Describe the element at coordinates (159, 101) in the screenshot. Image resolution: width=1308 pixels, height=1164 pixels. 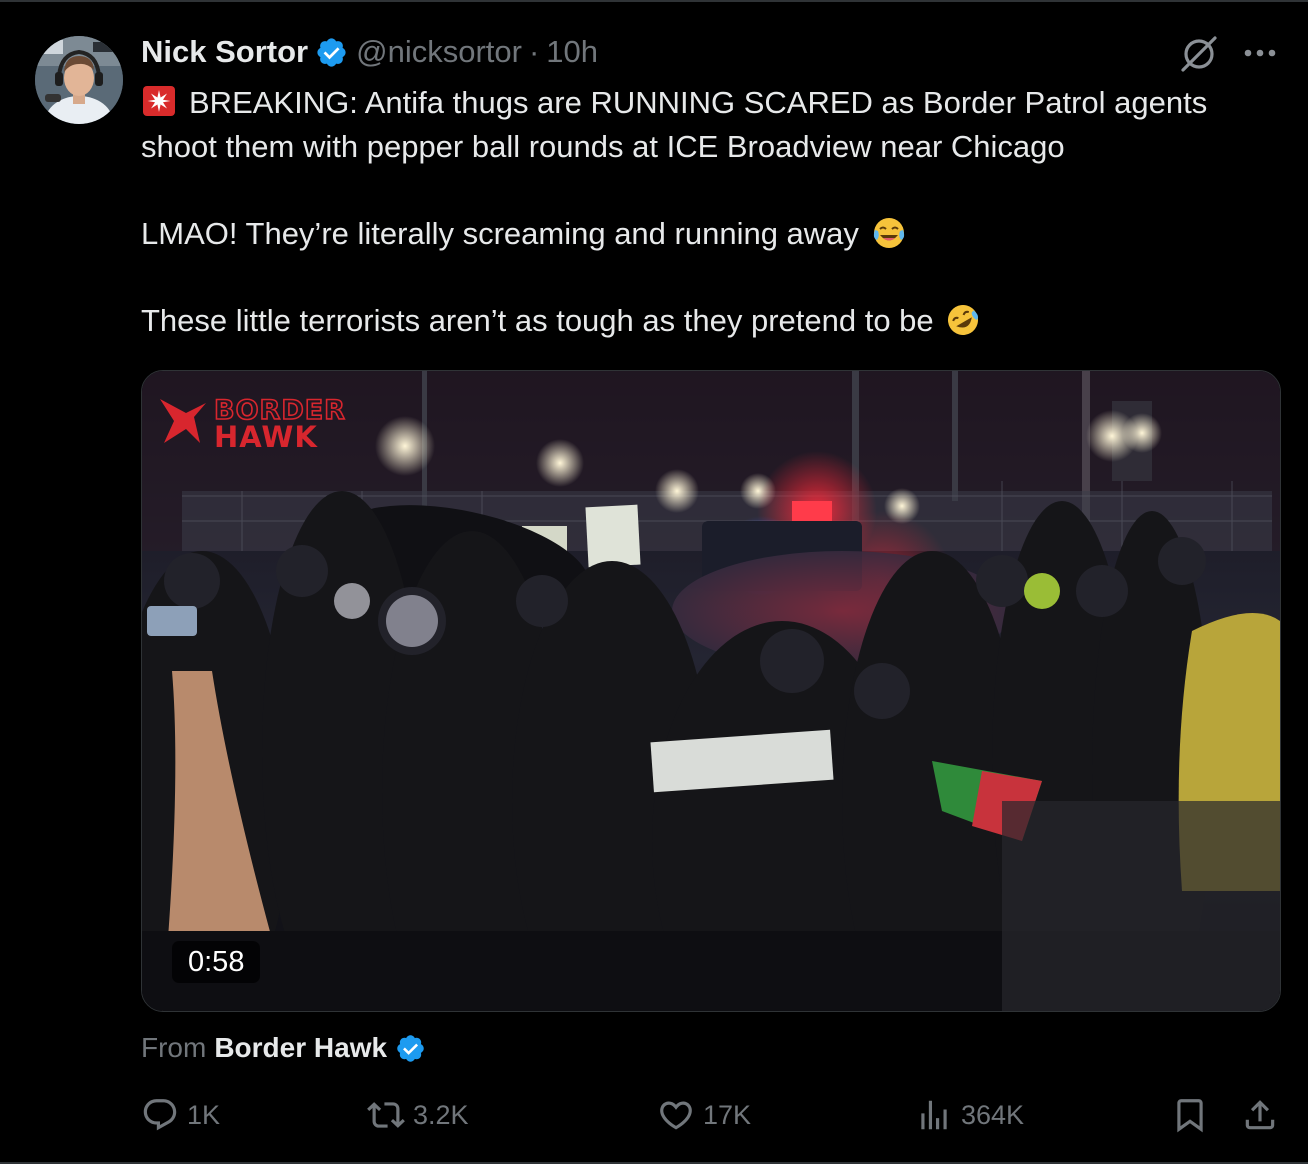
I see `rotating-light-icon` at that location.